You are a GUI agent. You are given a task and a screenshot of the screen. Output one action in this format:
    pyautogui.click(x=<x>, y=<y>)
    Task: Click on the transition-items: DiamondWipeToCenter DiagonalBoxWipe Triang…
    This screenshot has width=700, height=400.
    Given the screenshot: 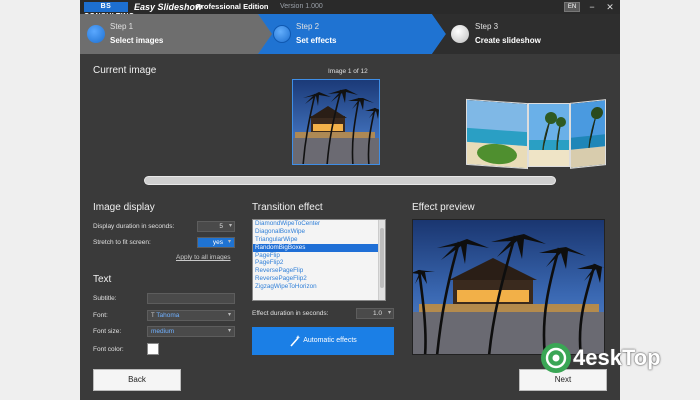 What is the action you would take?
    pyautogui.click(x=319, y=255)
    